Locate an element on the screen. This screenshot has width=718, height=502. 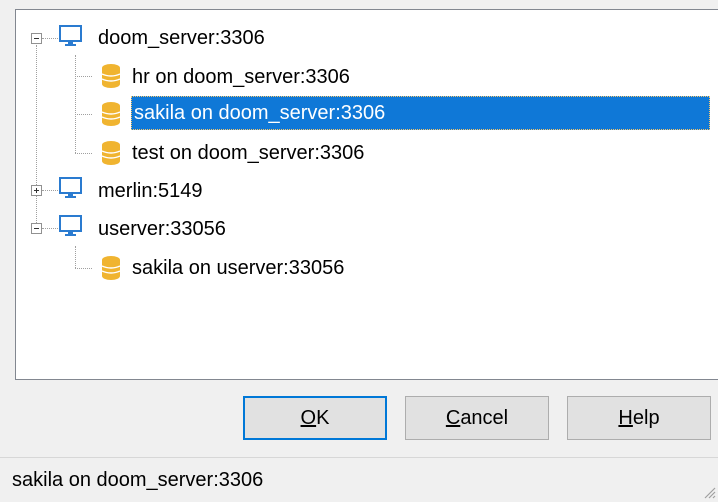
tree-node-server: merlin:5149 is located at coordinates (150, 191).